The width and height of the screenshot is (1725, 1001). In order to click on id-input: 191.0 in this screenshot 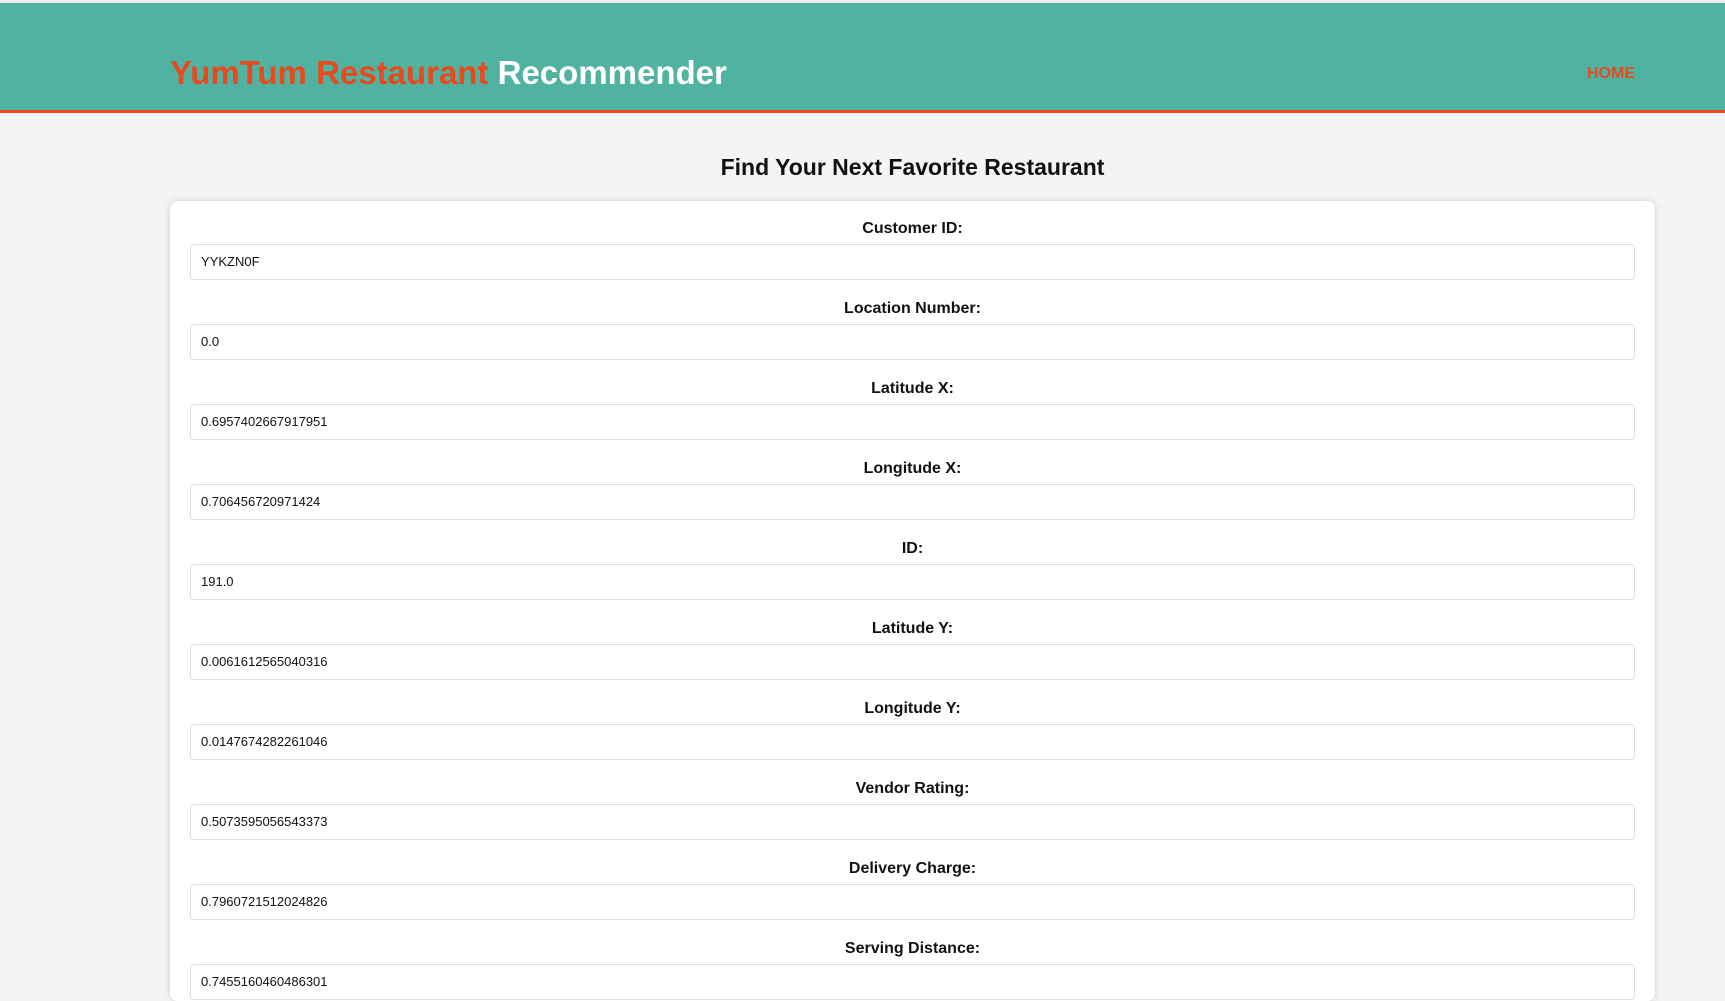, I will do `click(912, 582)`.